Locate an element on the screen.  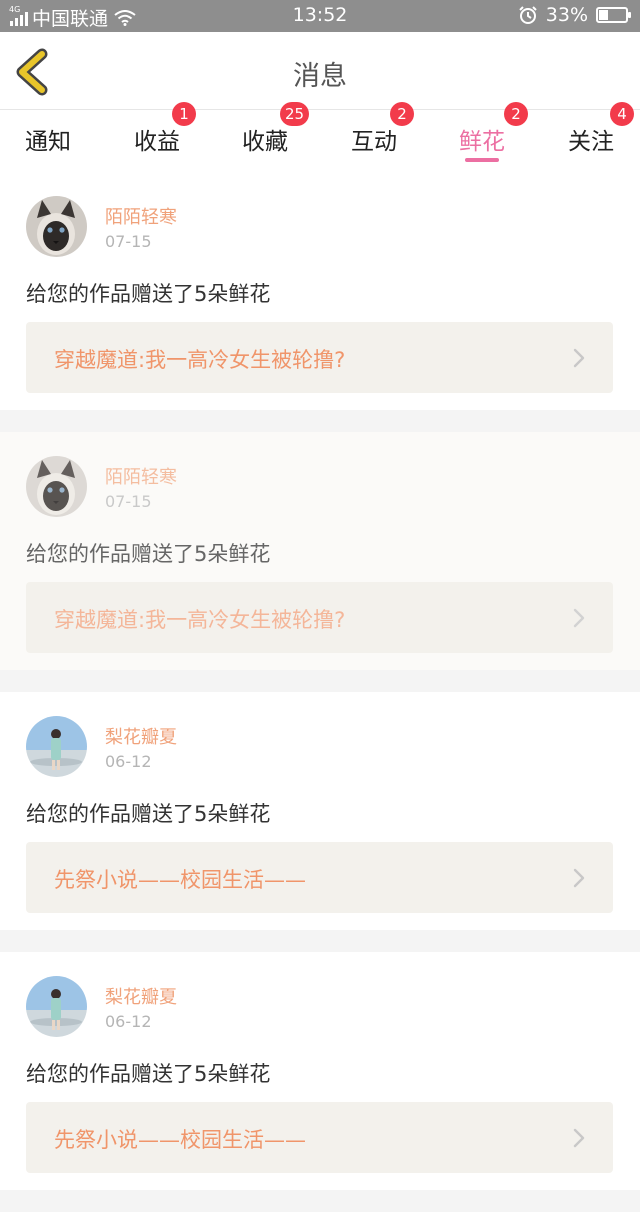
tab-label: 关注 is located at coordinates (591, 142).